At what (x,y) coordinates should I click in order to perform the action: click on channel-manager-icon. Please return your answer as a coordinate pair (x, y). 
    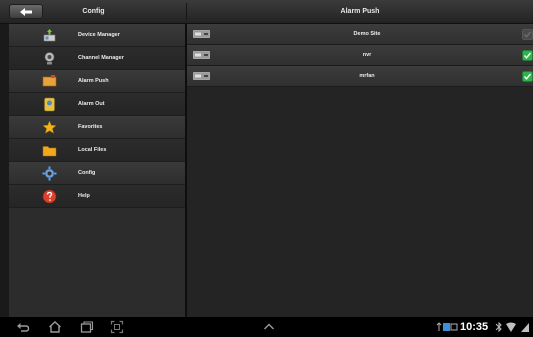
    Looking at the image, I should click on (49, 58).